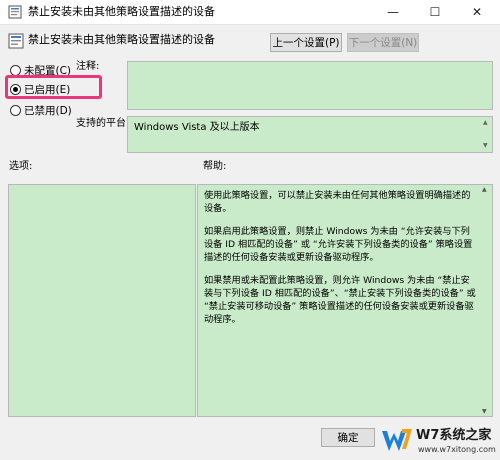  Describe the element at coordinates (310, 85) in the screenshot. I see `comment-textarea` at that location.